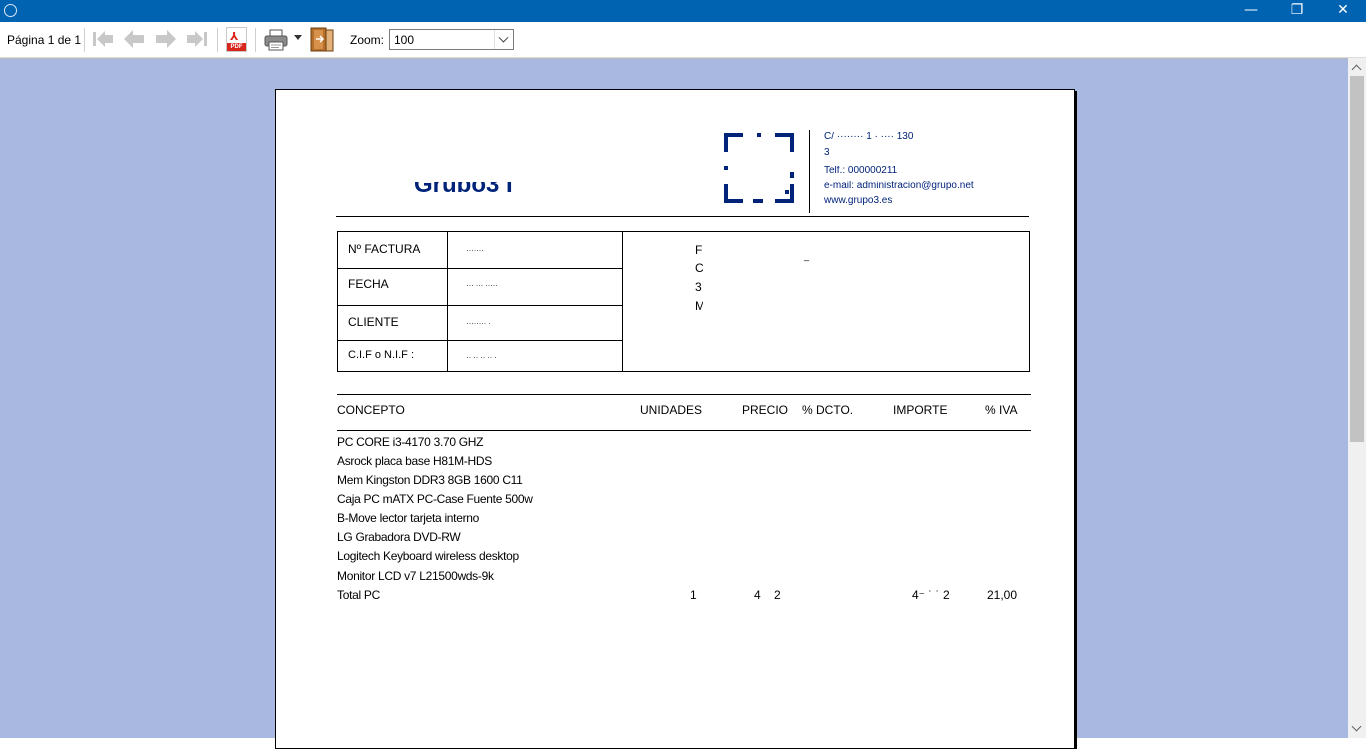  What do you see at coordinates (828, 410) in the screenshot?
I see `column-descuento: % DCTO.` at bounding box center [828, 410].